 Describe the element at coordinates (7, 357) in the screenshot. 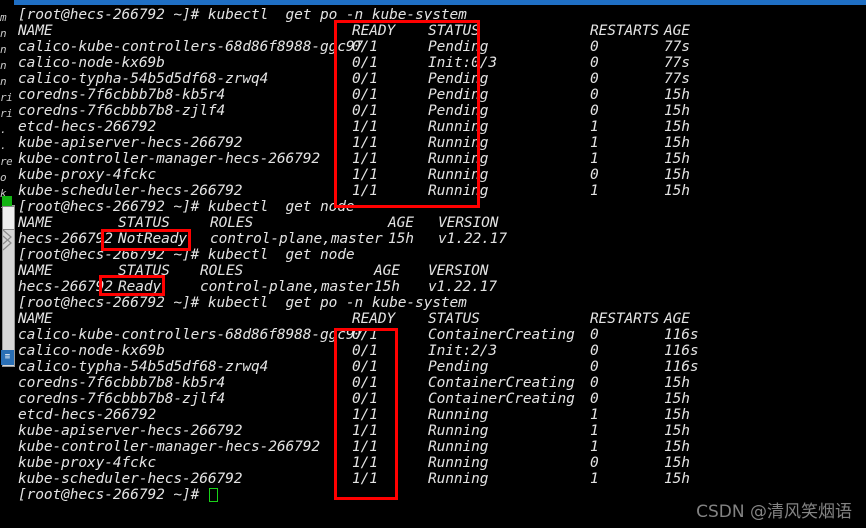

I see `background-app-icon: ≡` at that location.